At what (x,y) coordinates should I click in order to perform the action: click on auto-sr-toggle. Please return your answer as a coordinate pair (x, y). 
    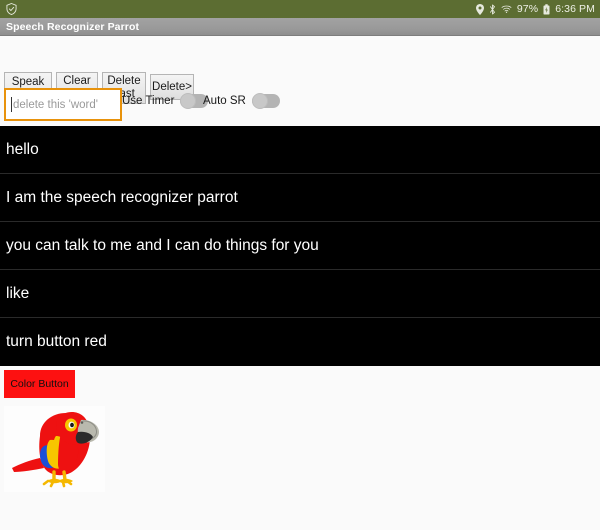
    Looking at the image, I should click on (265, 101).